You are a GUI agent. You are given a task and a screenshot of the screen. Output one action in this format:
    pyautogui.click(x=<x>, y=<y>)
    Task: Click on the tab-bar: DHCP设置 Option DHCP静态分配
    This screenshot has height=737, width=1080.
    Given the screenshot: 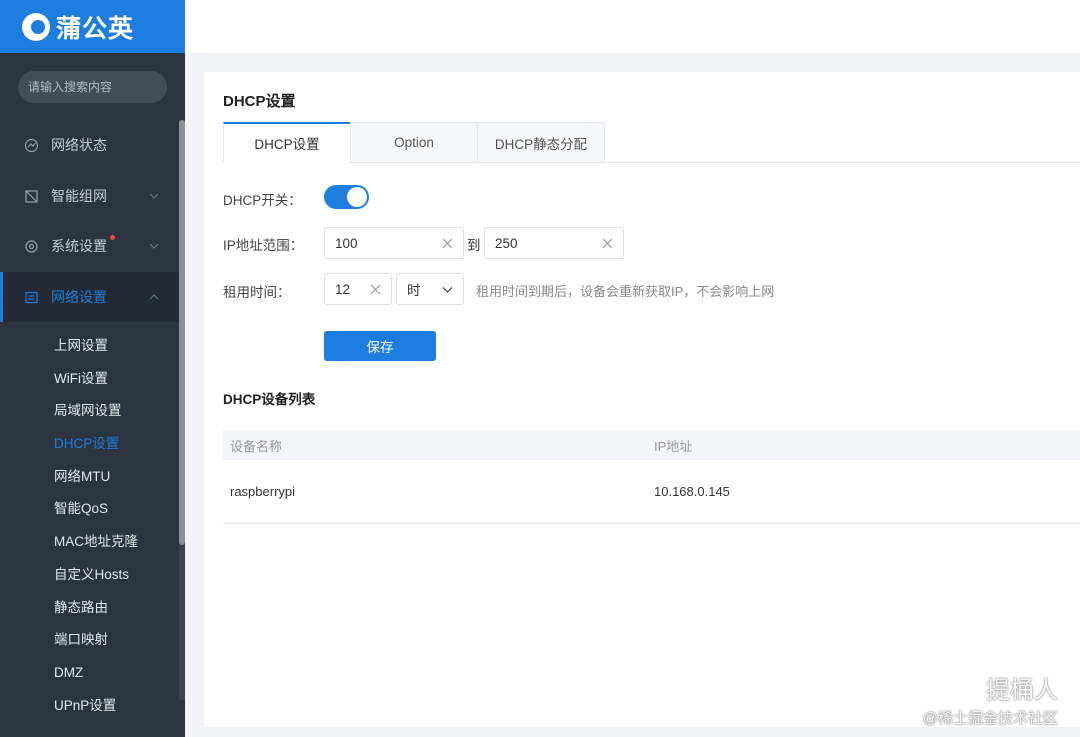 What is the action you would take?
    pyautogui.click(x=651, y=142)
    